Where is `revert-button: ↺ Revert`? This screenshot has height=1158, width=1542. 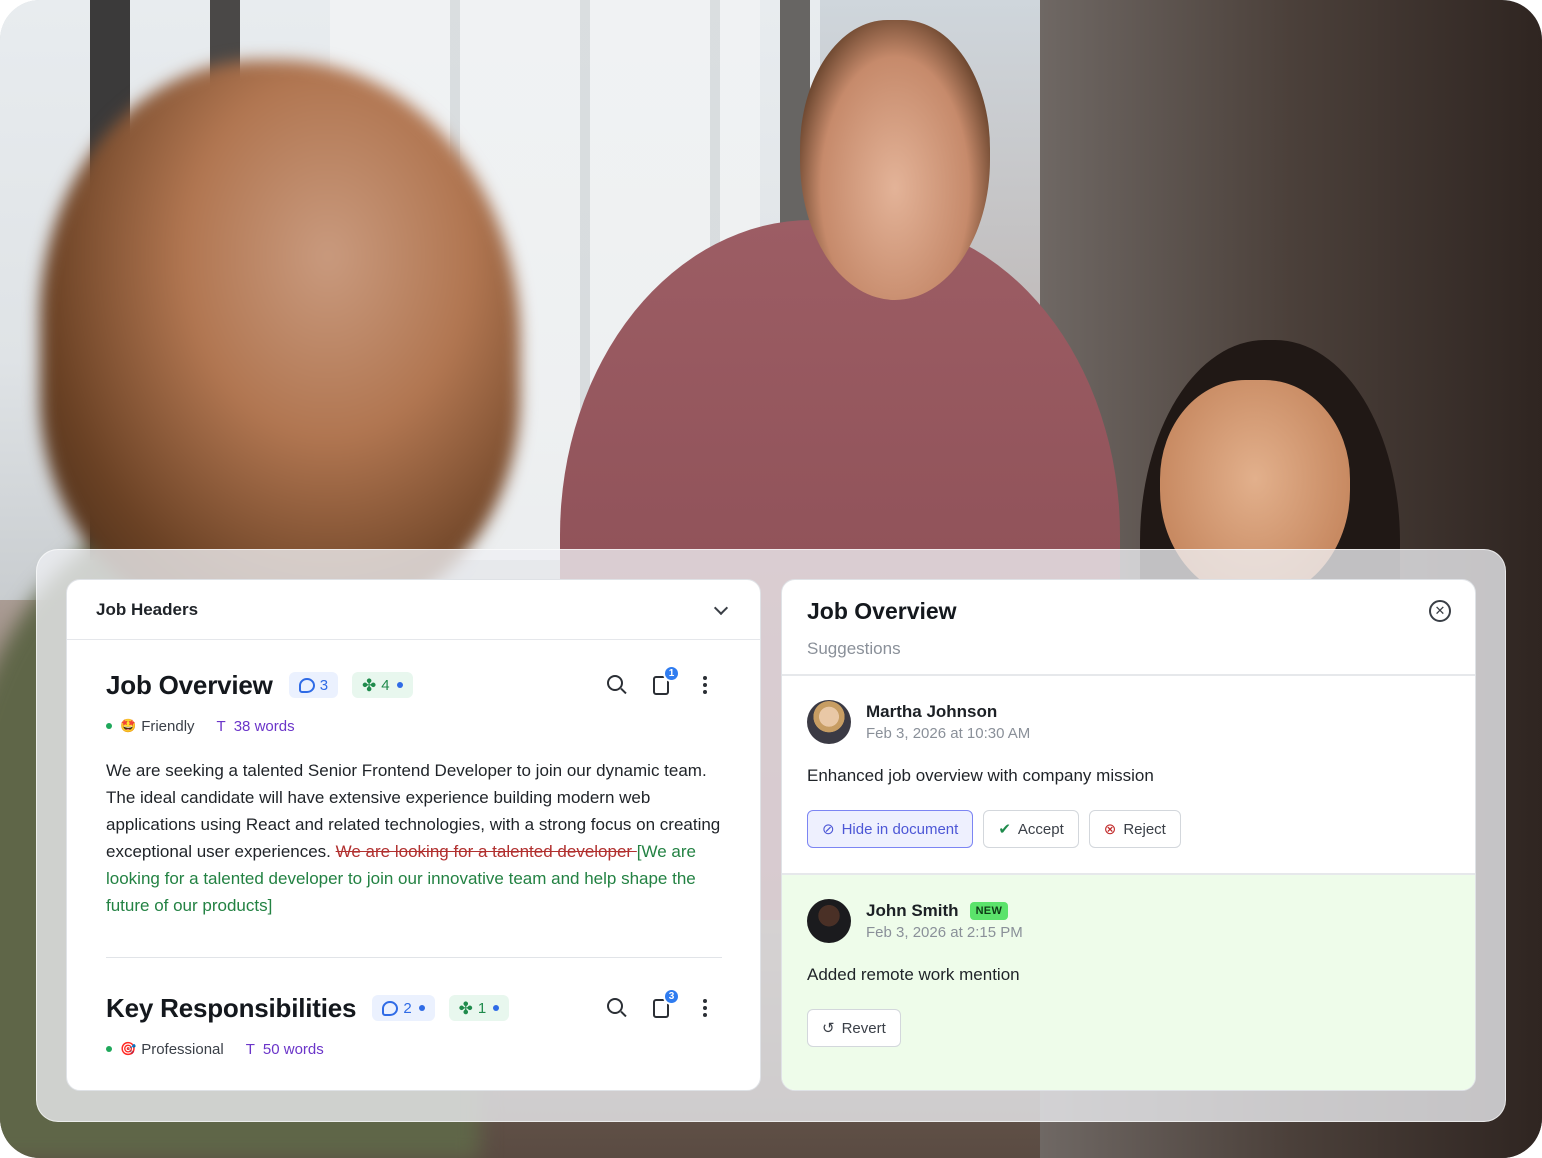 revert-button: ↺ Revert is located at coordinates (854, 1028).